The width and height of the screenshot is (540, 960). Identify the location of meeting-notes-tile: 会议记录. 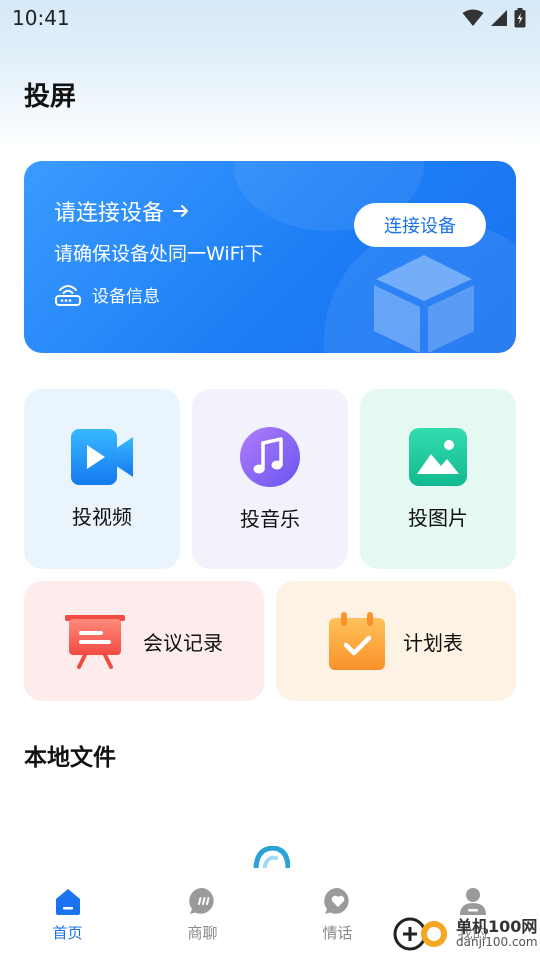
(144, 641).